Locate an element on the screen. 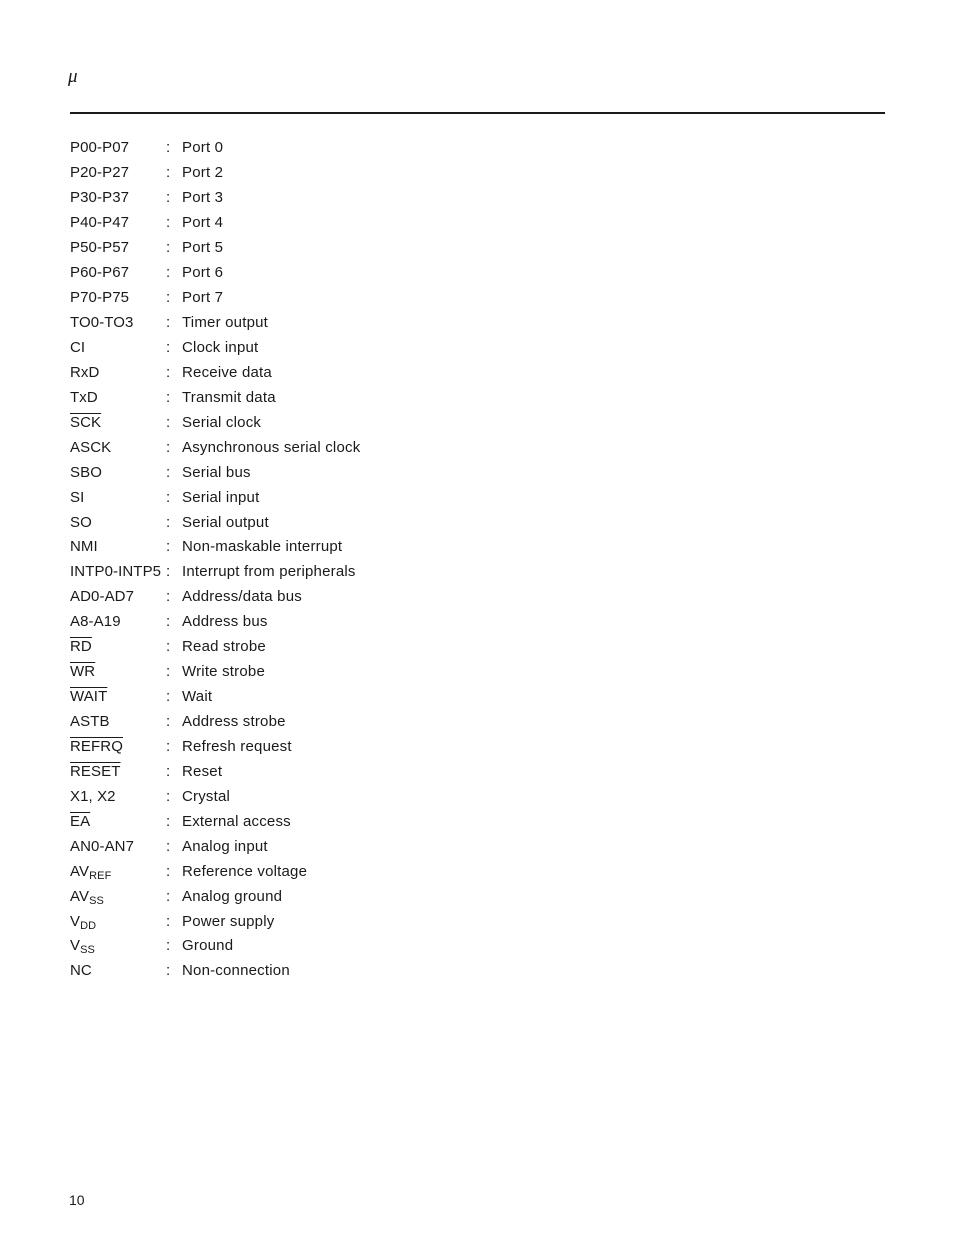  pin-name-text: P70-P75 is located at coordinates (100, 298).